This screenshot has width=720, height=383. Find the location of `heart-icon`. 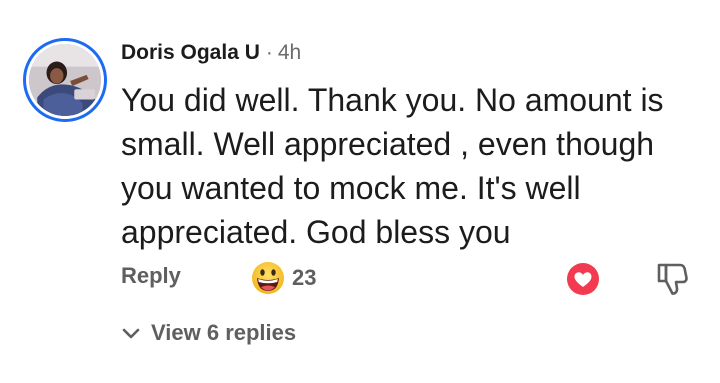

heart-icon is located at coordinates (583, 279).